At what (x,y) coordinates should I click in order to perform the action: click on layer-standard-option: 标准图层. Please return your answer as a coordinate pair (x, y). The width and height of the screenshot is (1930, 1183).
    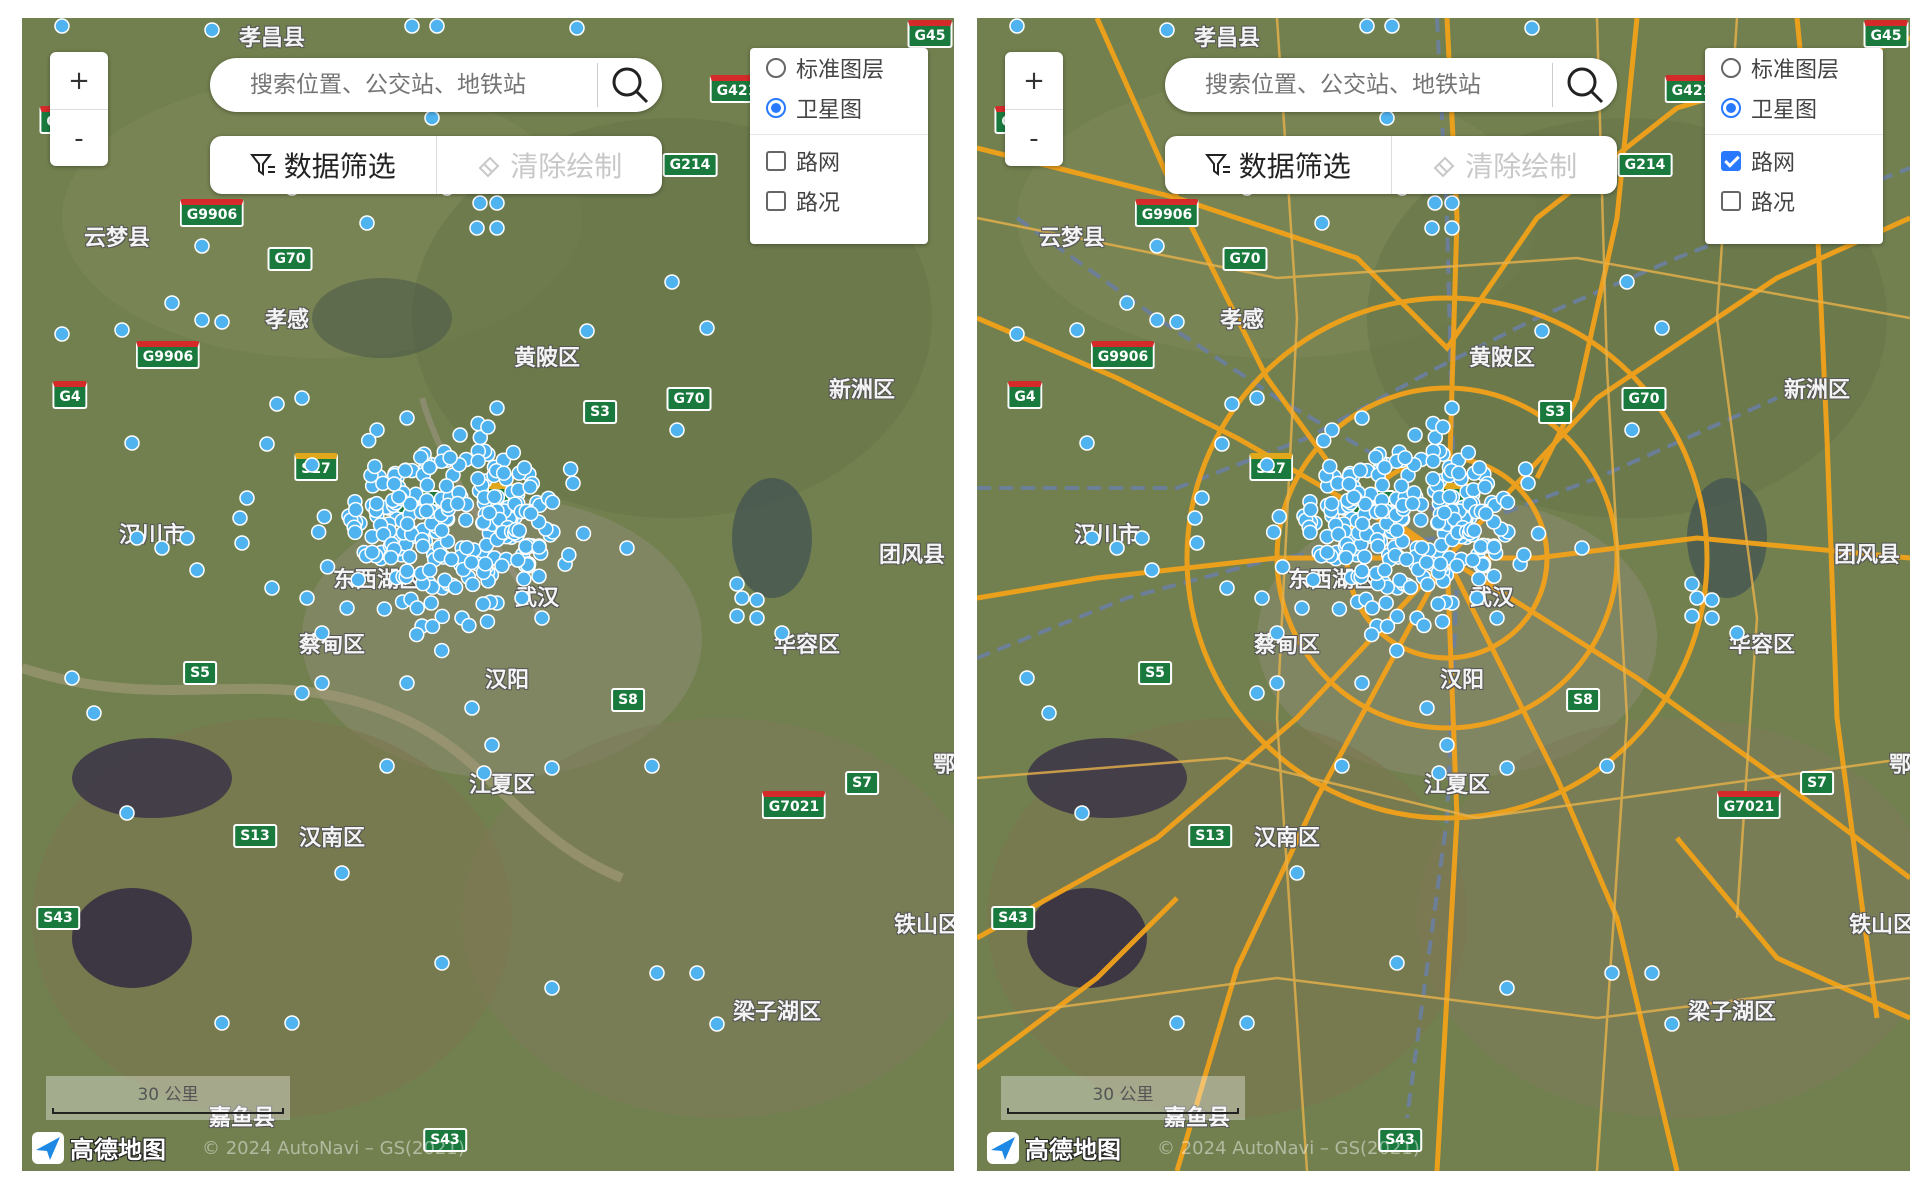
    Looking at the image, I should click on (1794, 68).